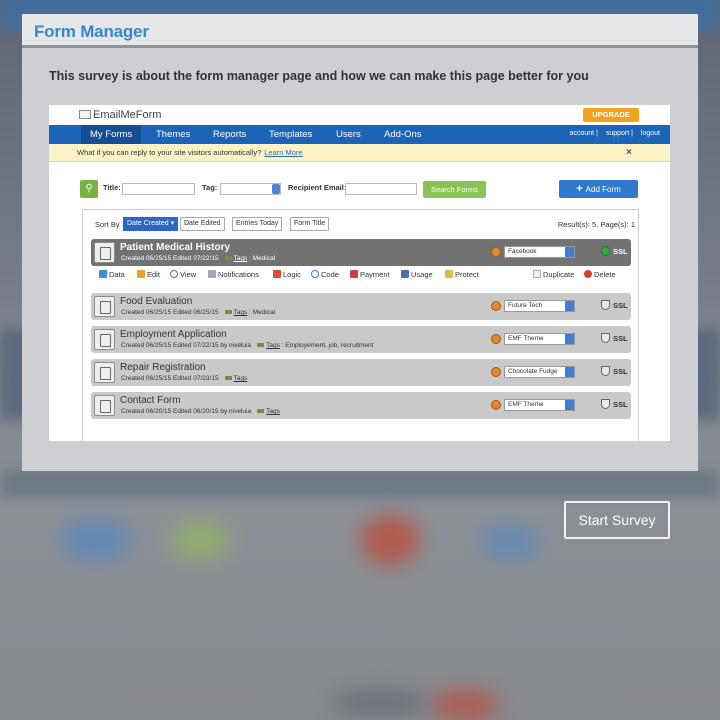 This screenshot has height=720, width=720. I want to click on app-topbar: EmailMeForm UPGRADE, so click(359, 115).